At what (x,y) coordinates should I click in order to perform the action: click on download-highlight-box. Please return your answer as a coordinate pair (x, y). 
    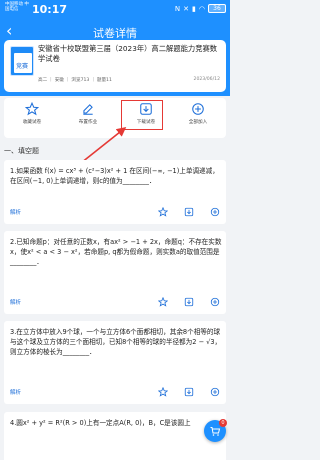
    Looking at the image, I should click on (142, 115).